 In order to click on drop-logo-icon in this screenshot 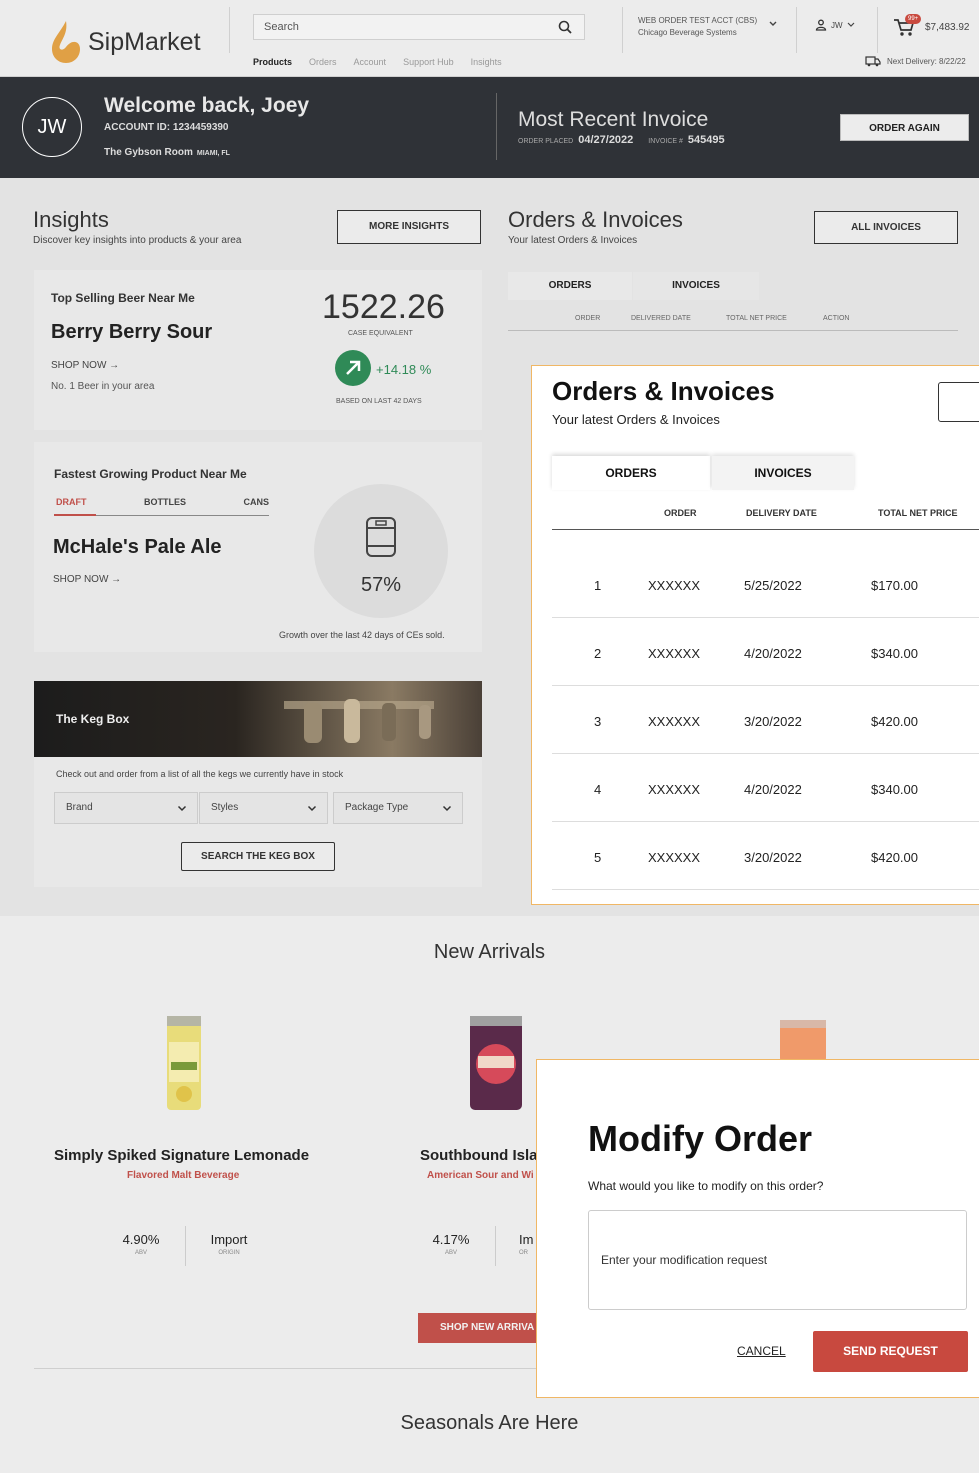, I will do `click(66, 42)`.